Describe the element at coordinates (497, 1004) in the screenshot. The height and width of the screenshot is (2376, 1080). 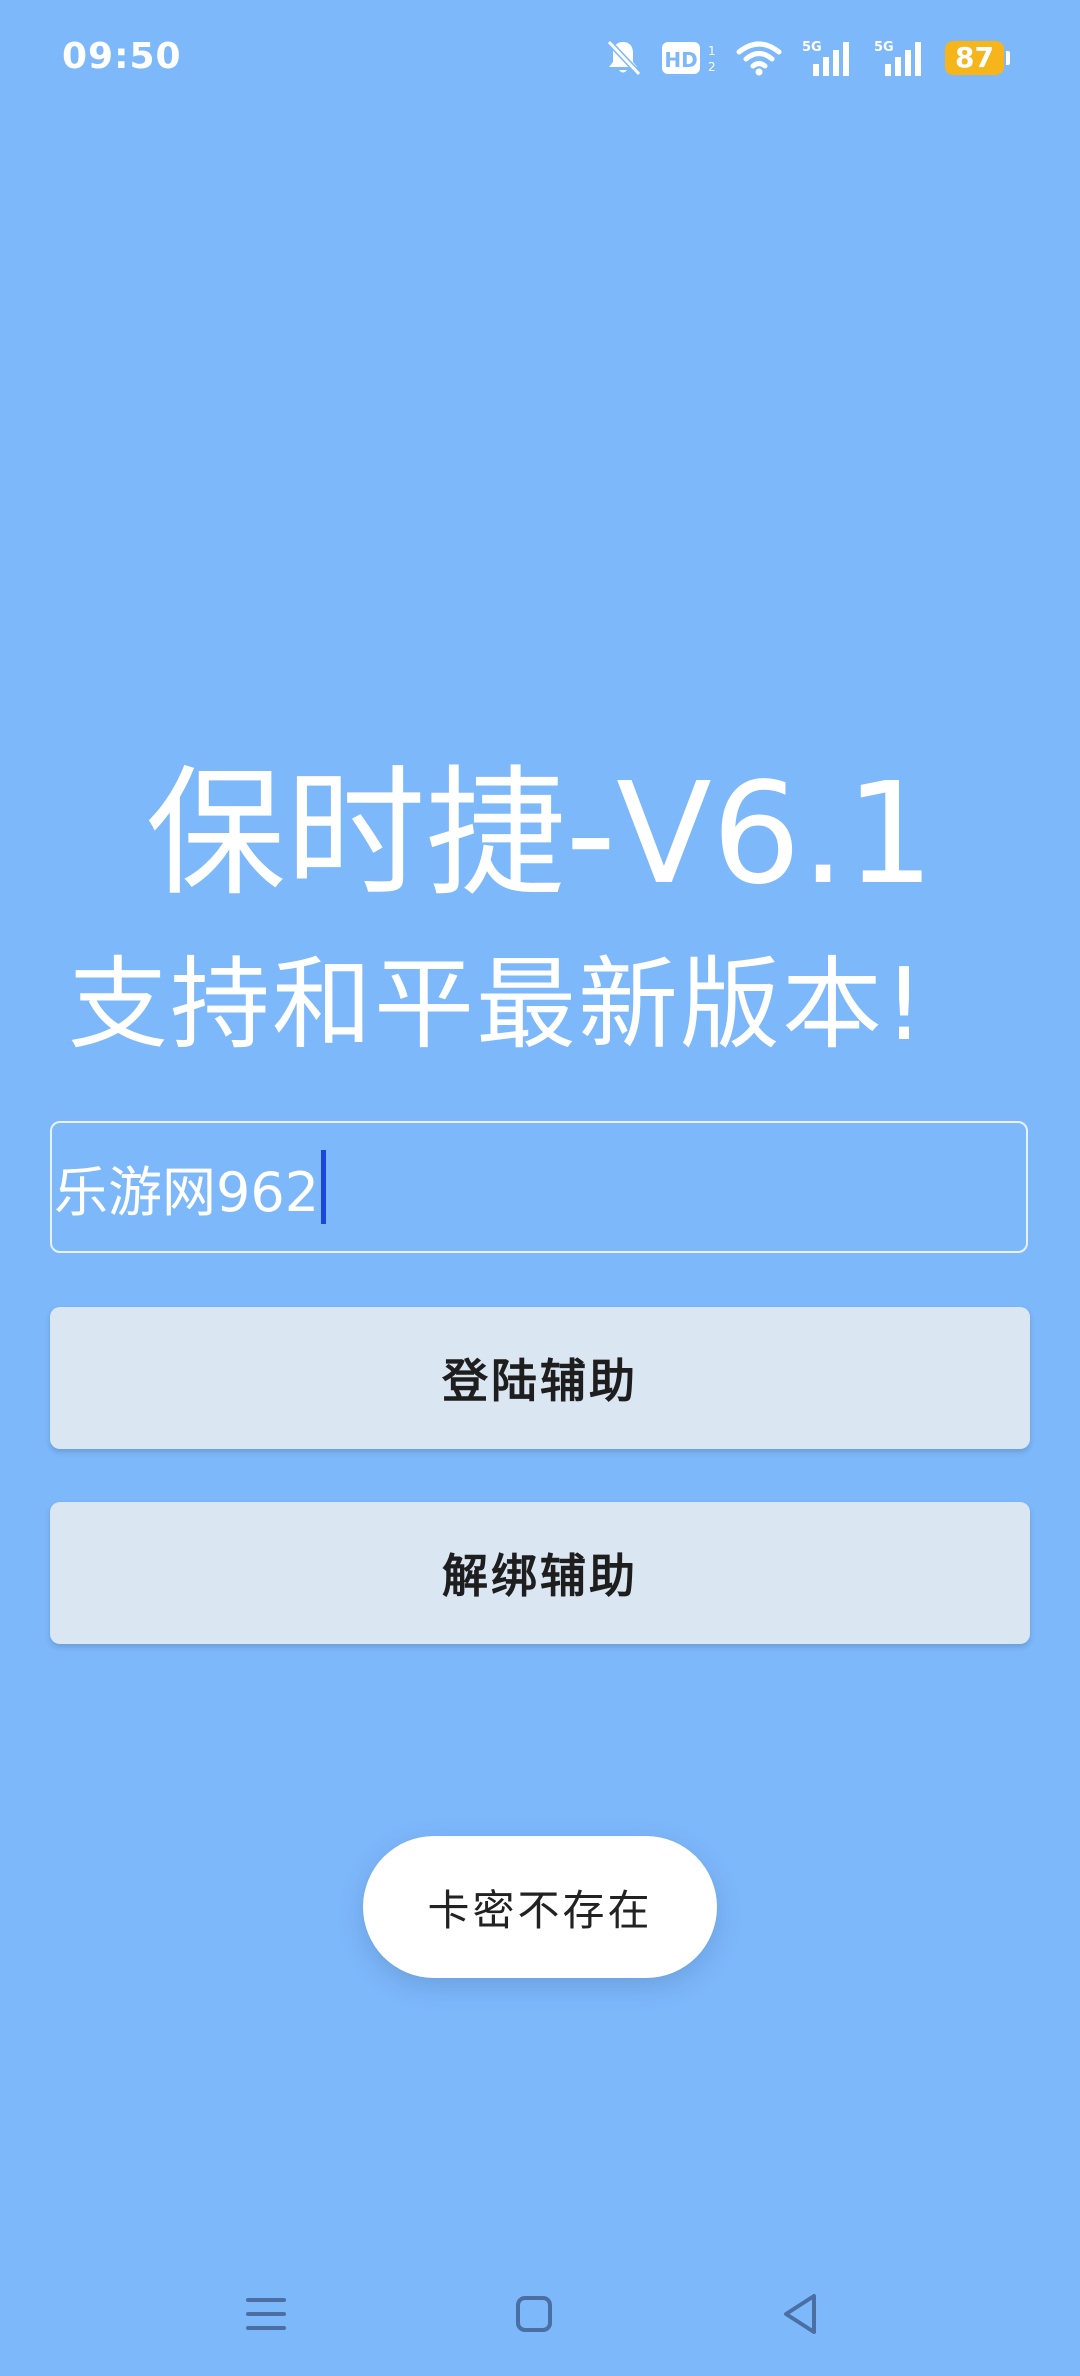
I see `page-subtitle: 支持和平最新版本!` at that location.